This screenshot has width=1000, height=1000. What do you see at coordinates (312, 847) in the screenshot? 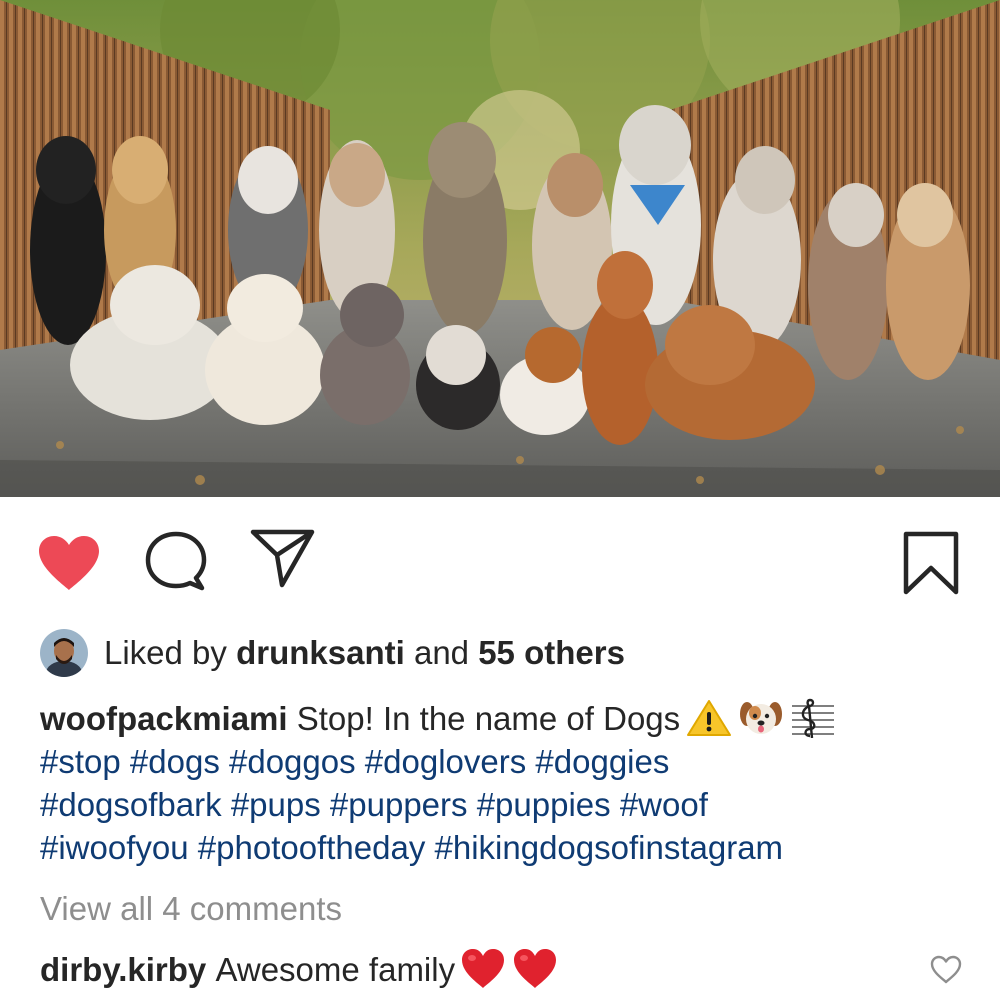
I see `hashtag-link: #photooftheday` at bounding box center [312, 847].